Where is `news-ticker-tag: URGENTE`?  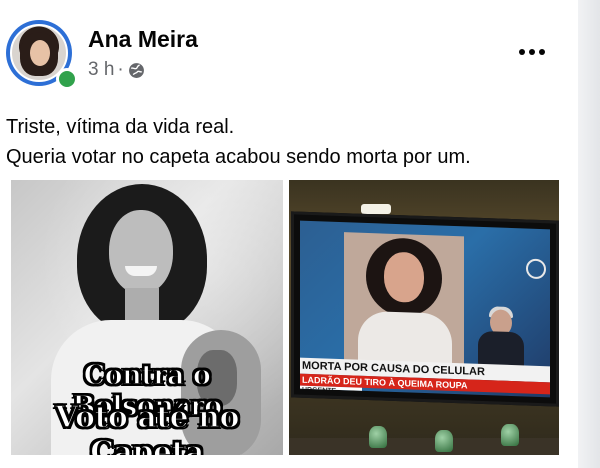 news-ticker-tag: URGENTE is located at coordinates (331, 391).